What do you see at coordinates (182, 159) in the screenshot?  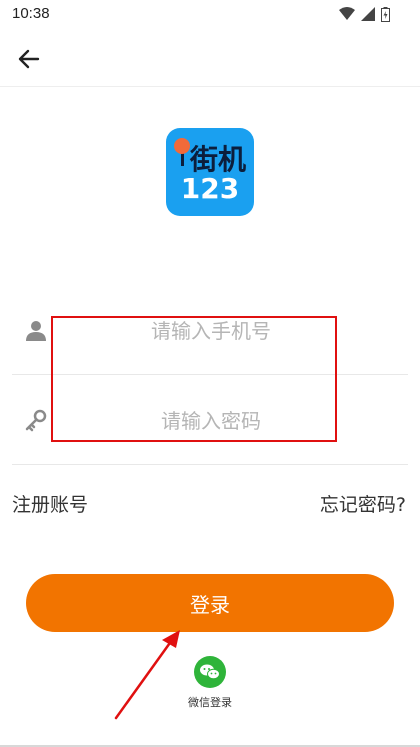 I see `logo-pin-stem` at bounding box center [182, 159].